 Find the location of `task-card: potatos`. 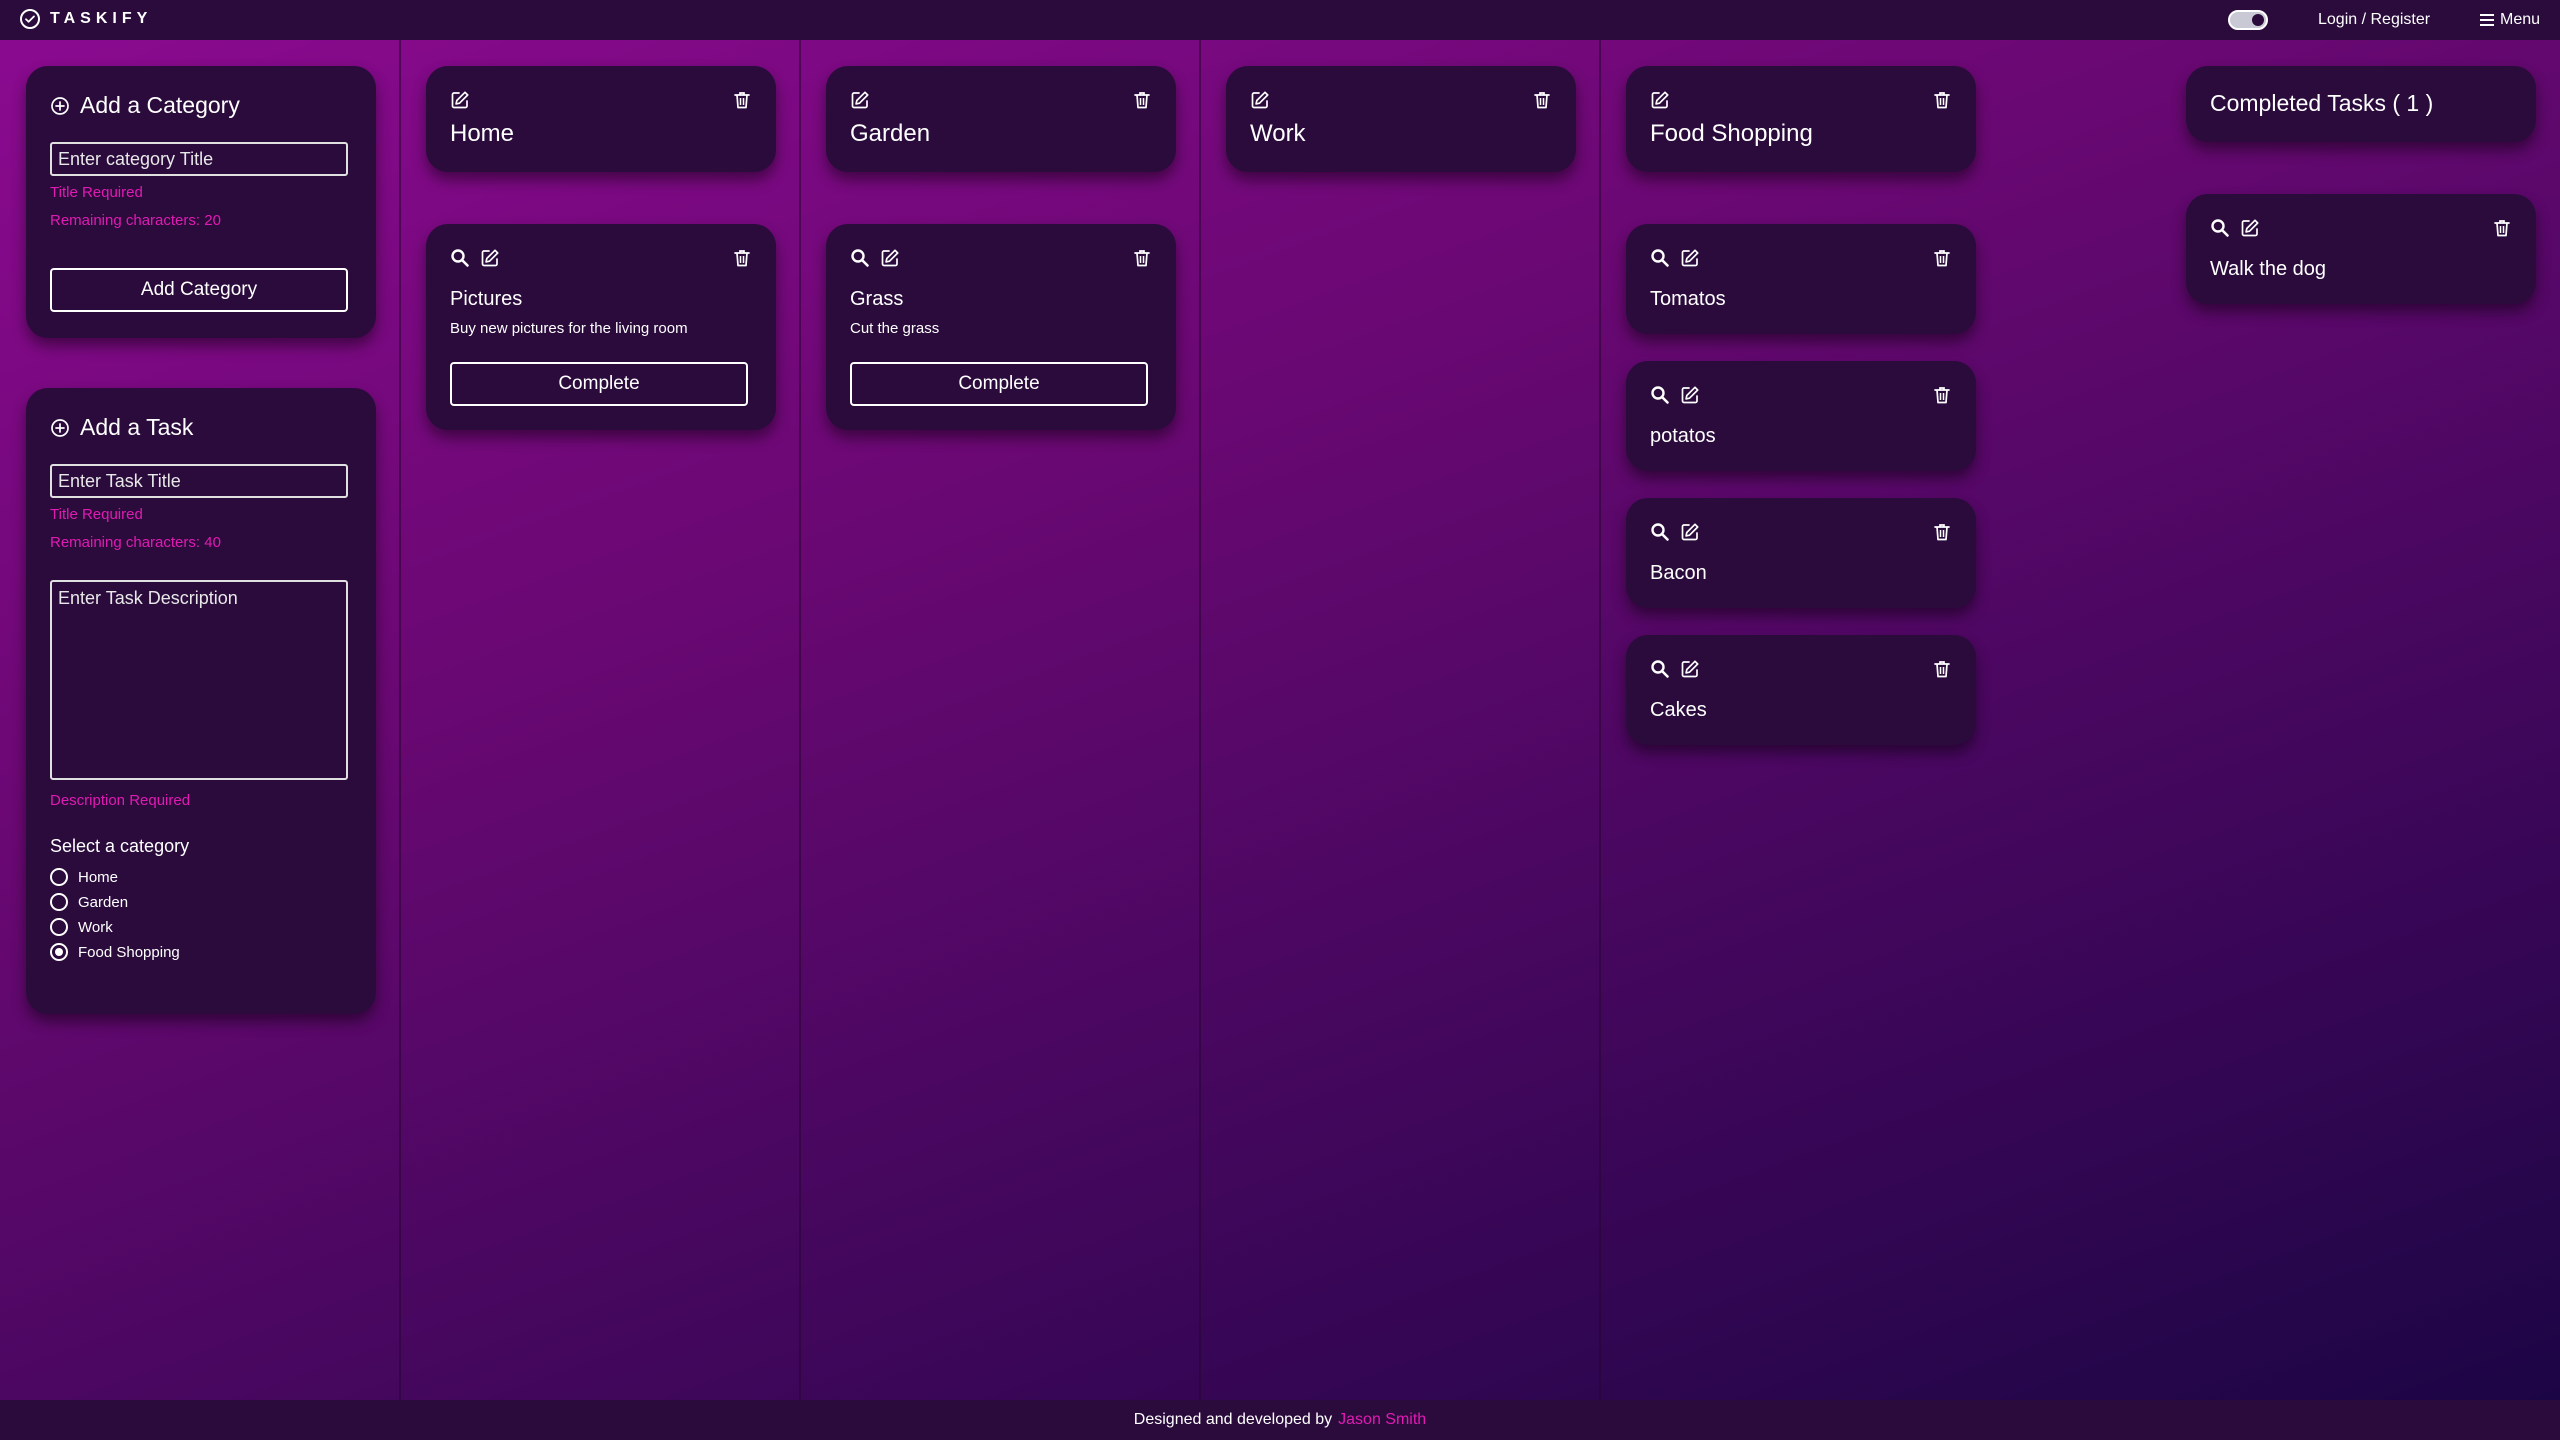

task-card: potatos is located at coordinates (1801, 416).